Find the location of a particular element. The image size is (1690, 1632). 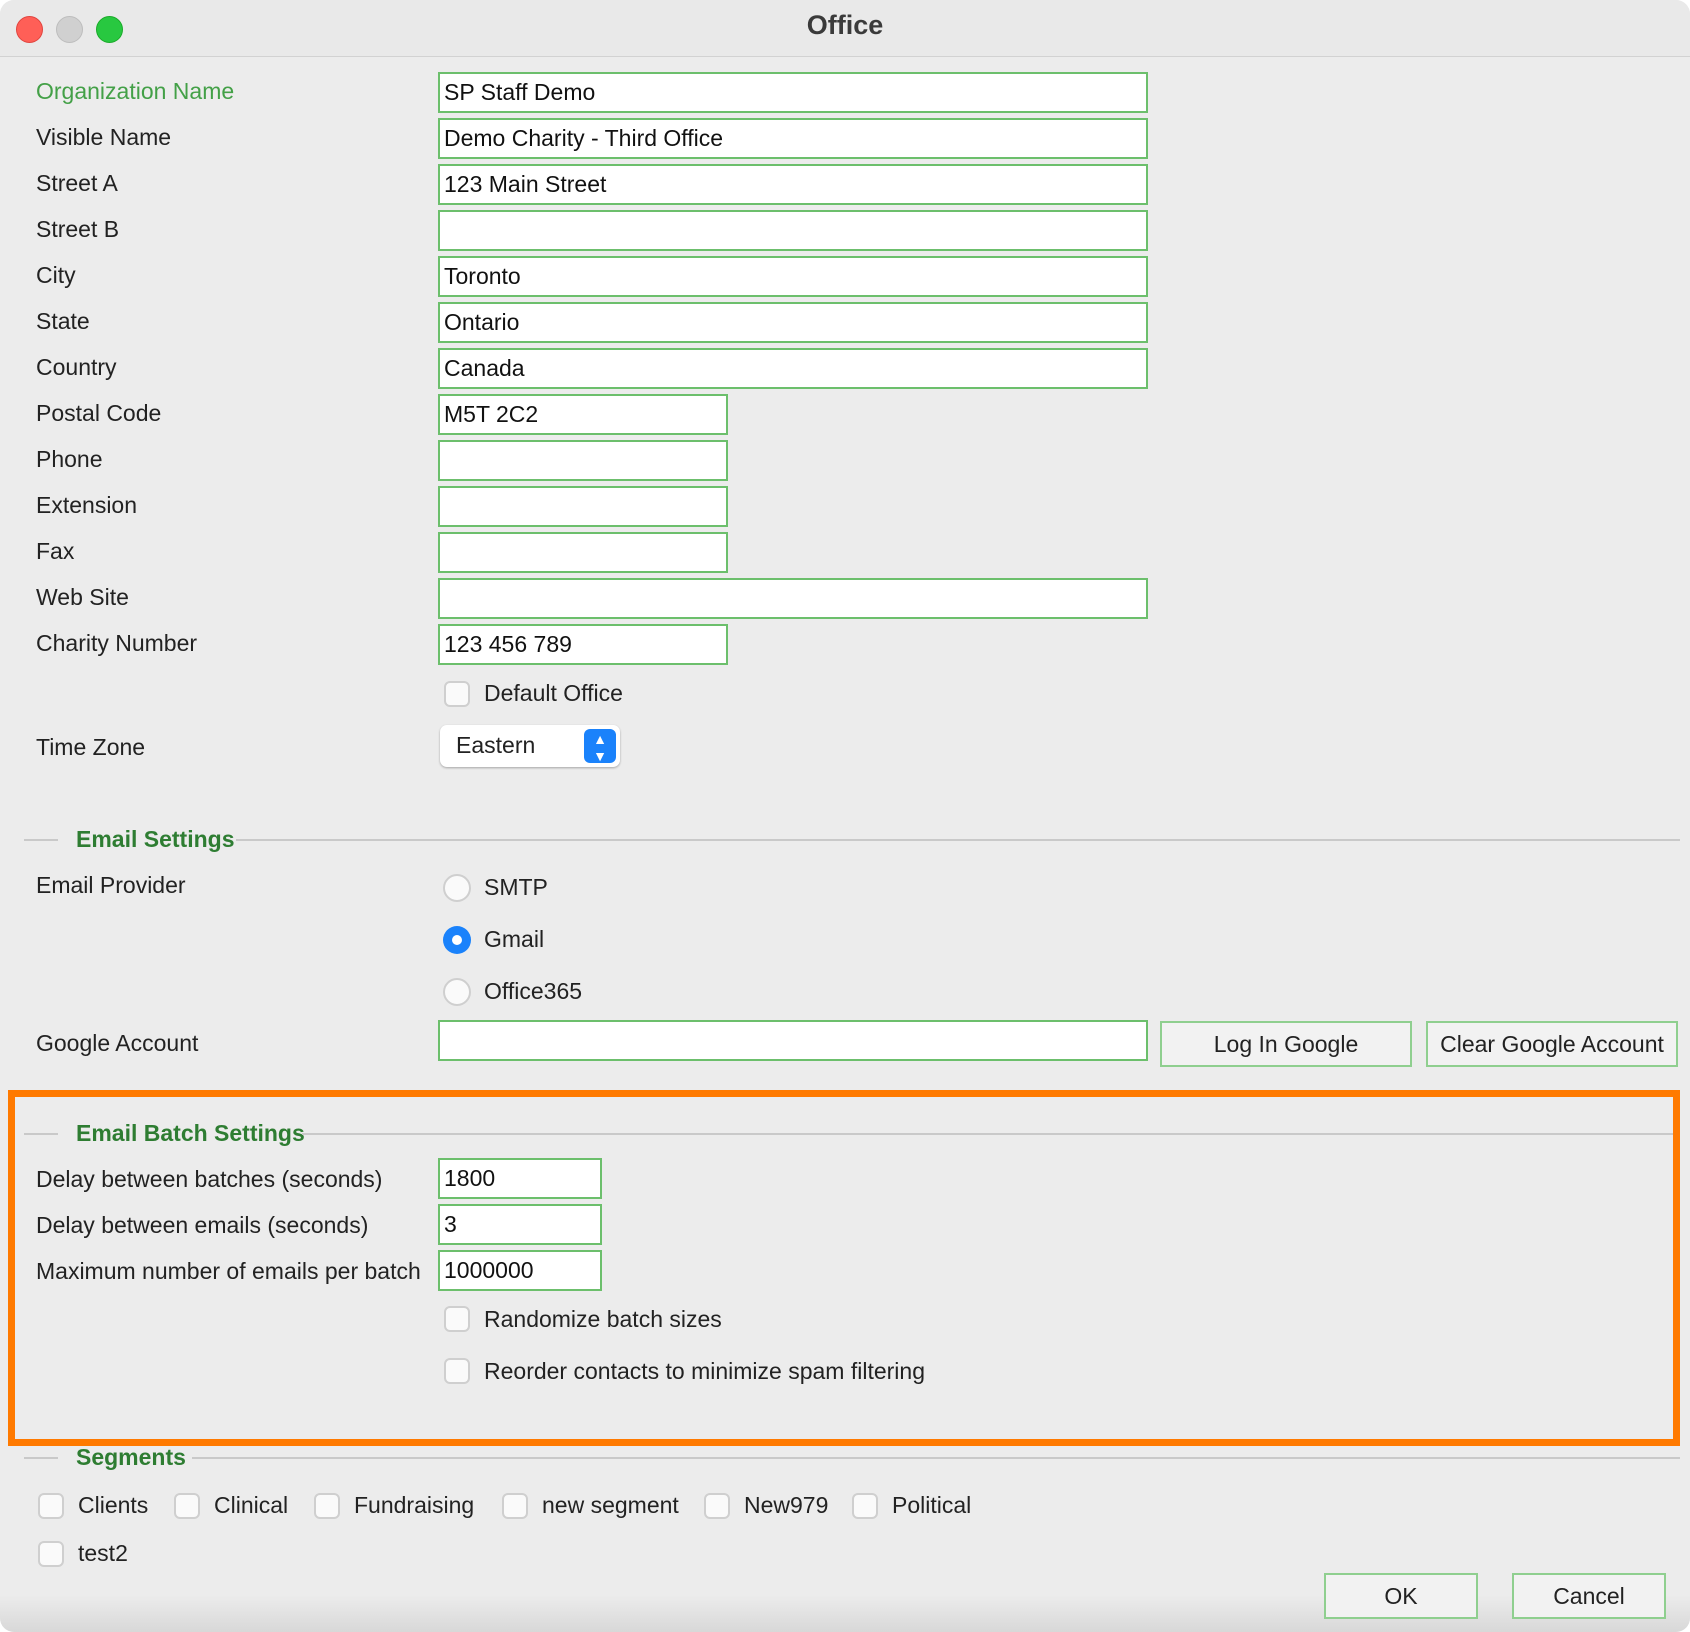

postal-code-label: Postal Code is located at coordinates (99, 413).